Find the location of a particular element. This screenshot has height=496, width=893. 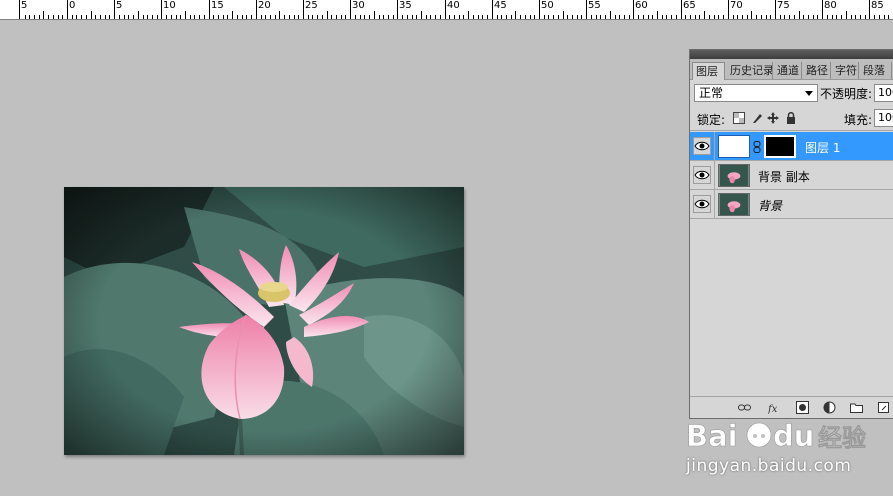

chevron-down-icon is located at coordinates (809, 93).